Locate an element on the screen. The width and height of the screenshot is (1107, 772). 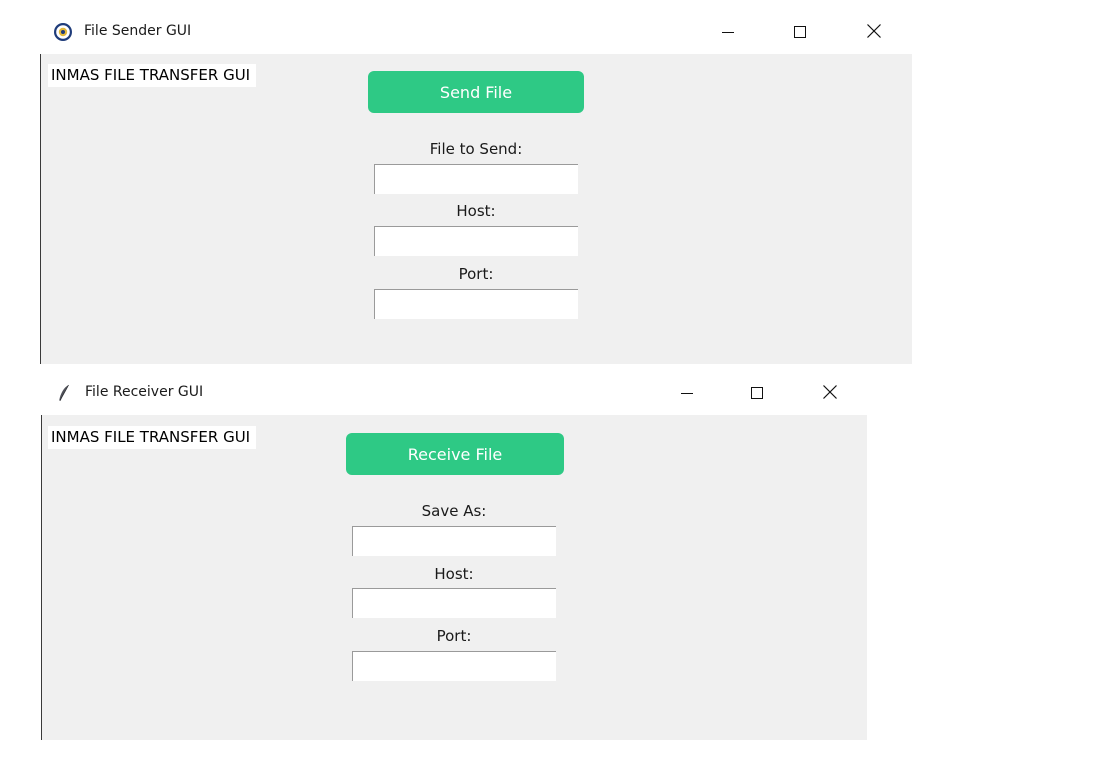
receiver-titlebar: File Receiver GUI is located at coordinates (454, 393).